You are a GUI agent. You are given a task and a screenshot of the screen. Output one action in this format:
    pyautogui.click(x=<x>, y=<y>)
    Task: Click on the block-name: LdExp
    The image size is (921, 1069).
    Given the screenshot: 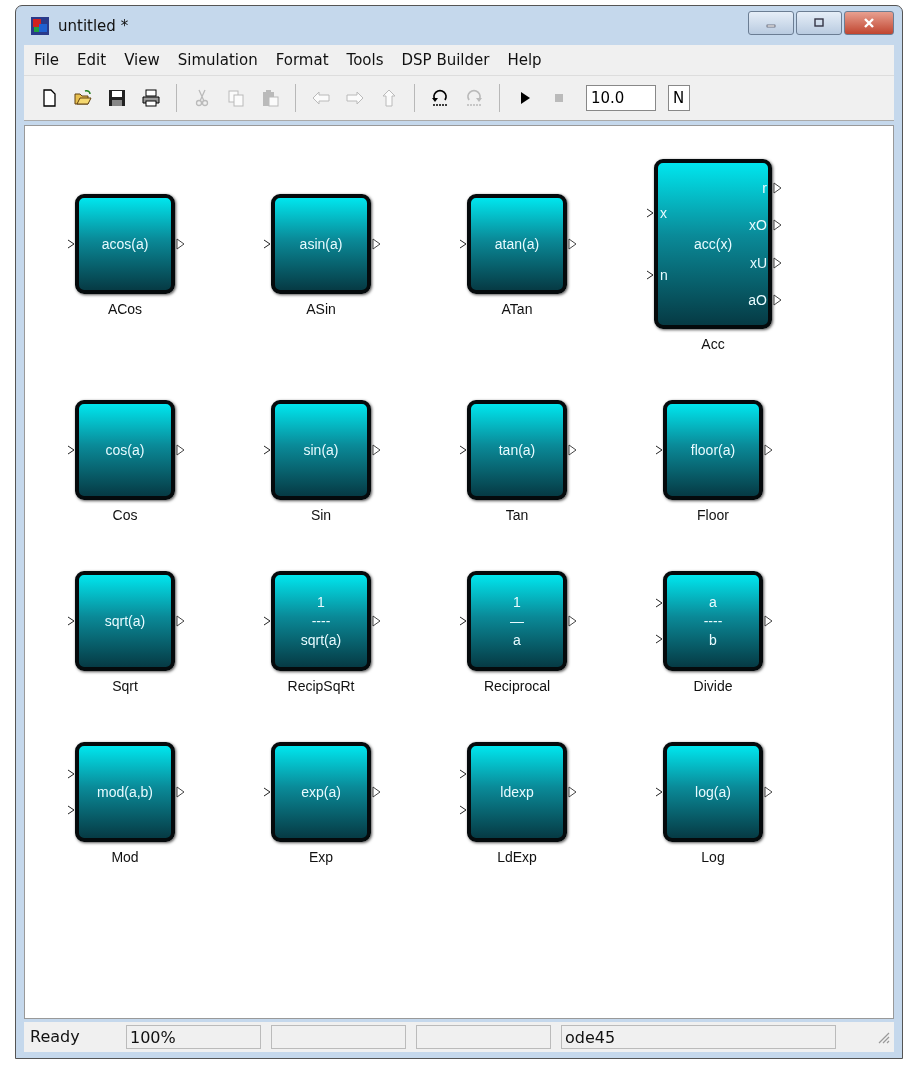 What is the action you would take?
    pyautogui.click(x=517, y=857)
    